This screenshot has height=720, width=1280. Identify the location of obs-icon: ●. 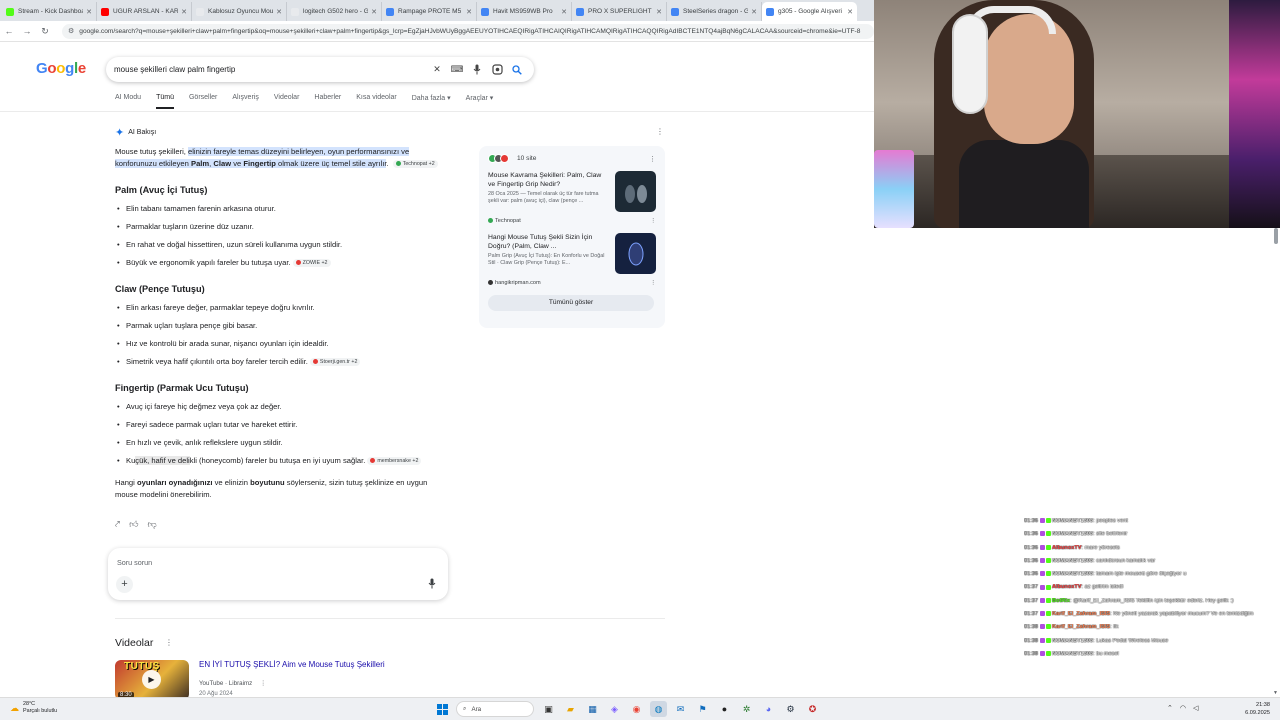
(724, 709).